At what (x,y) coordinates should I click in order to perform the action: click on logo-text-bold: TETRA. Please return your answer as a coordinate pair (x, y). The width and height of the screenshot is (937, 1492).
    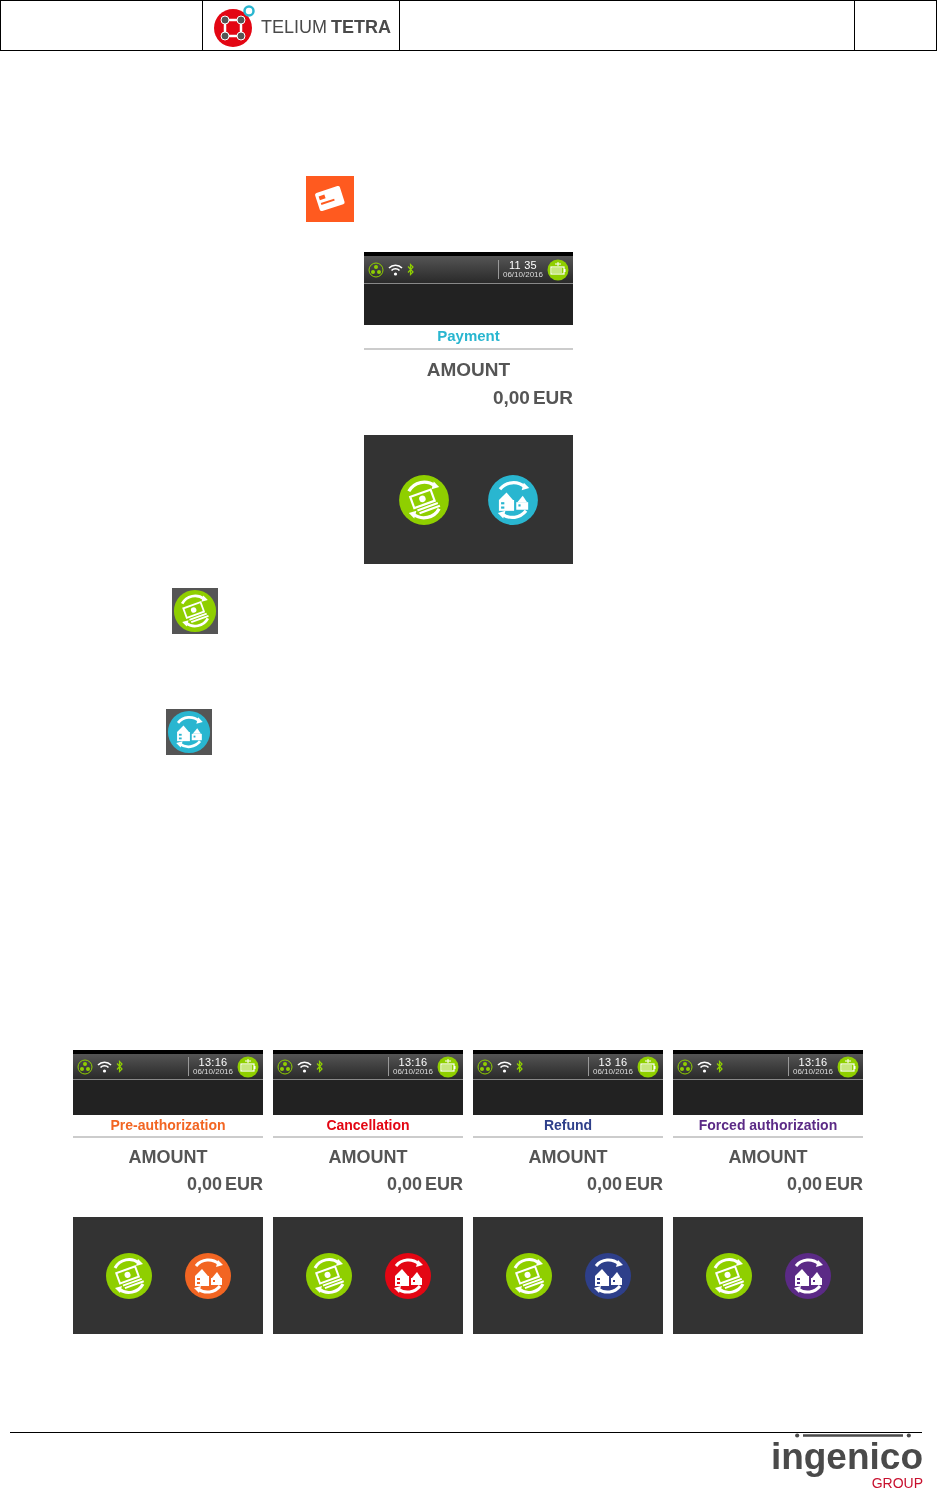
    Looking at the image, I should click on (361, 27).